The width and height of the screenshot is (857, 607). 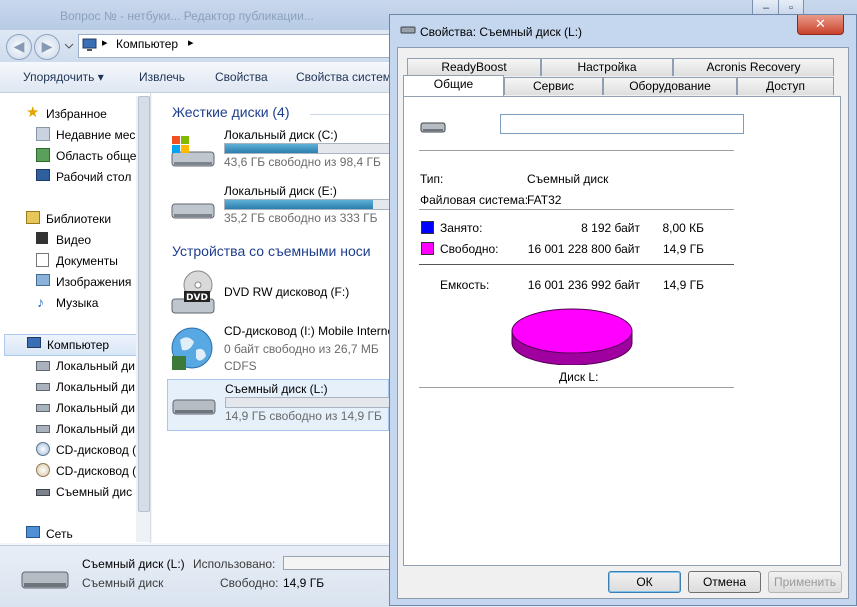 What do you see at coordinates (75, 533) in the screenshot?
I see `nav-network: Сеть` at bounding box center [75, 533].